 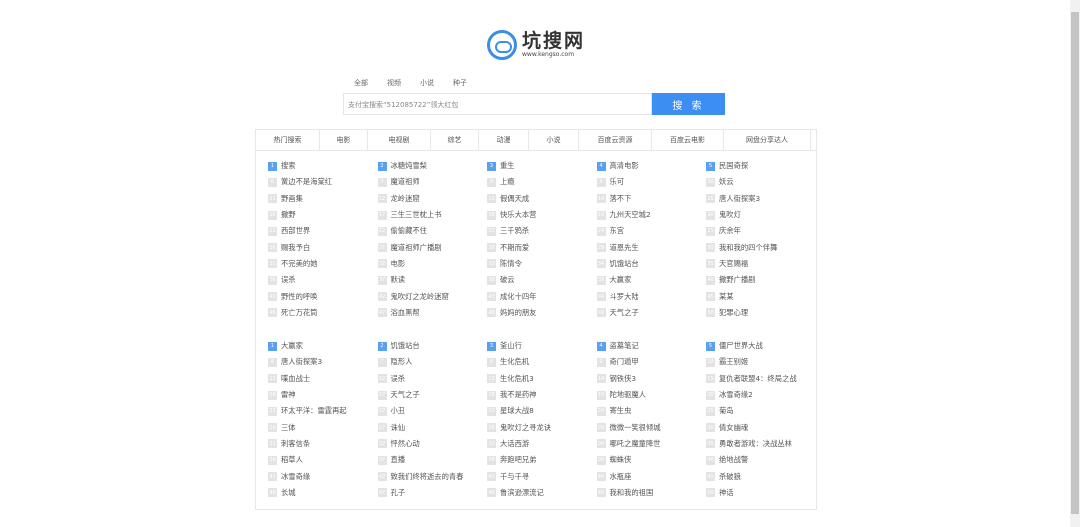 I want to click on list-item: 28 不期而爱, so click(x=542, y=247).